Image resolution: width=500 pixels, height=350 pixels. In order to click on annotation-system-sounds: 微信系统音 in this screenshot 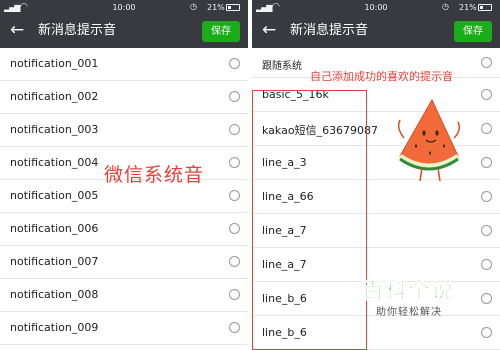, I will do `click(154, 175)`.